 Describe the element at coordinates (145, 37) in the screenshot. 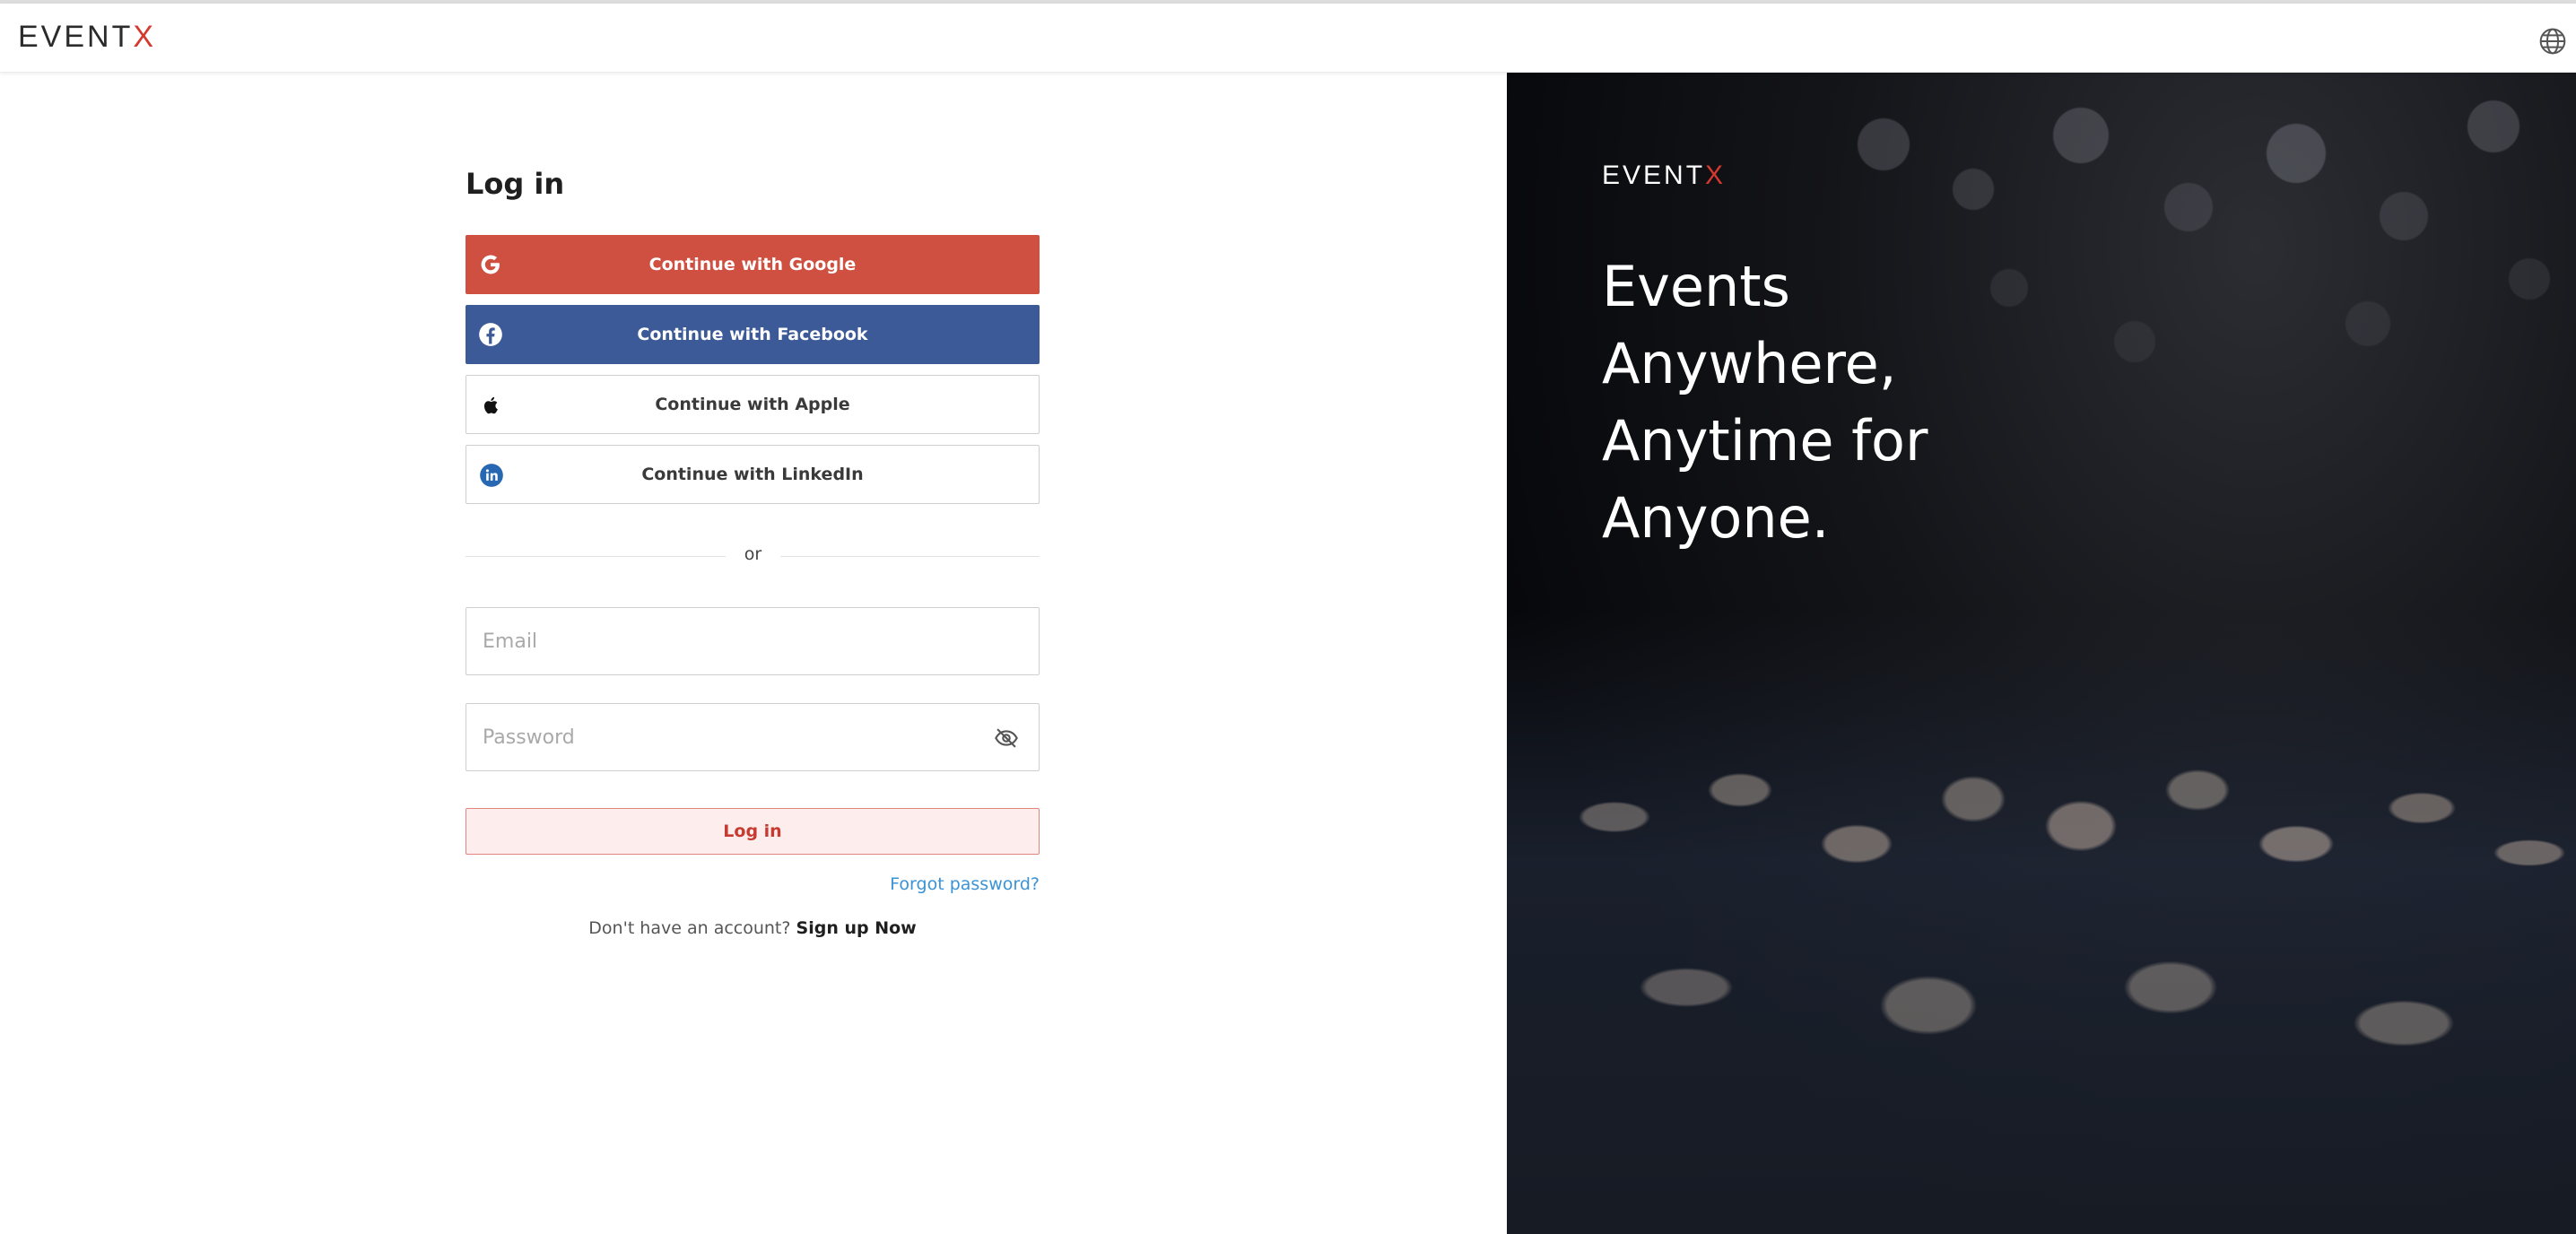

I see `logo-x: X` at that location.